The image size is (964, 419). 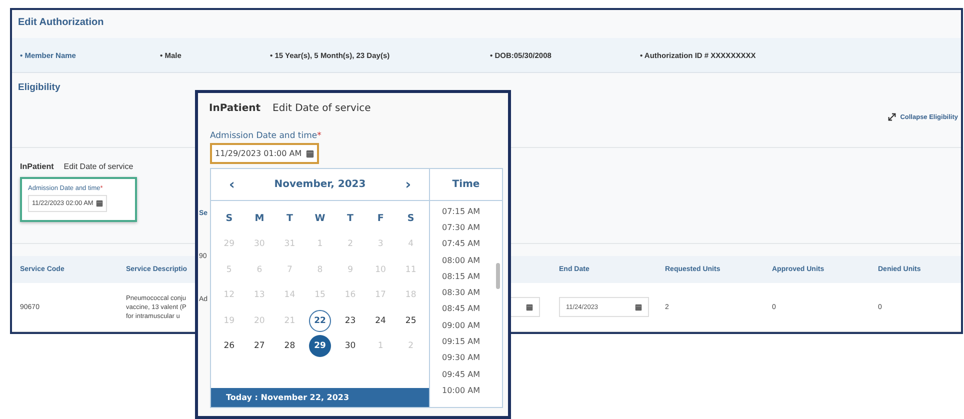 I want to click on calendar-day: 24, so click(x=381, y=321).